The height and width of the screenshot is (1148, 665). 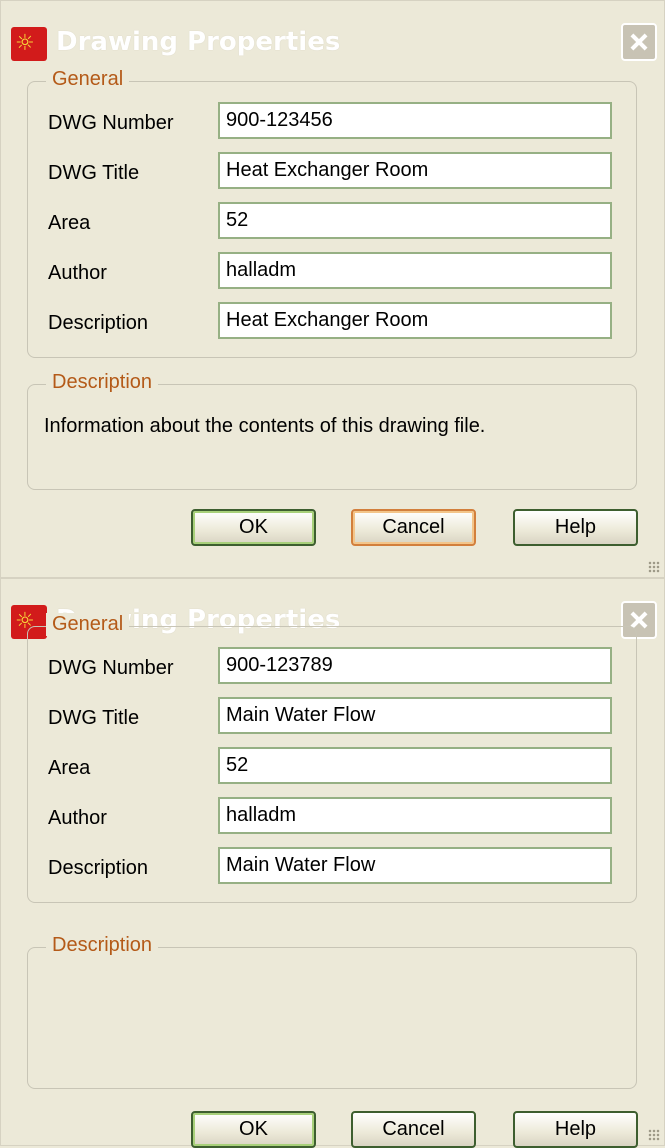 What do you see at coordinates (415, 715) in the screenshot?
I see `dwg-title-field: Main Water Flow` at bounding box center [415, 715].